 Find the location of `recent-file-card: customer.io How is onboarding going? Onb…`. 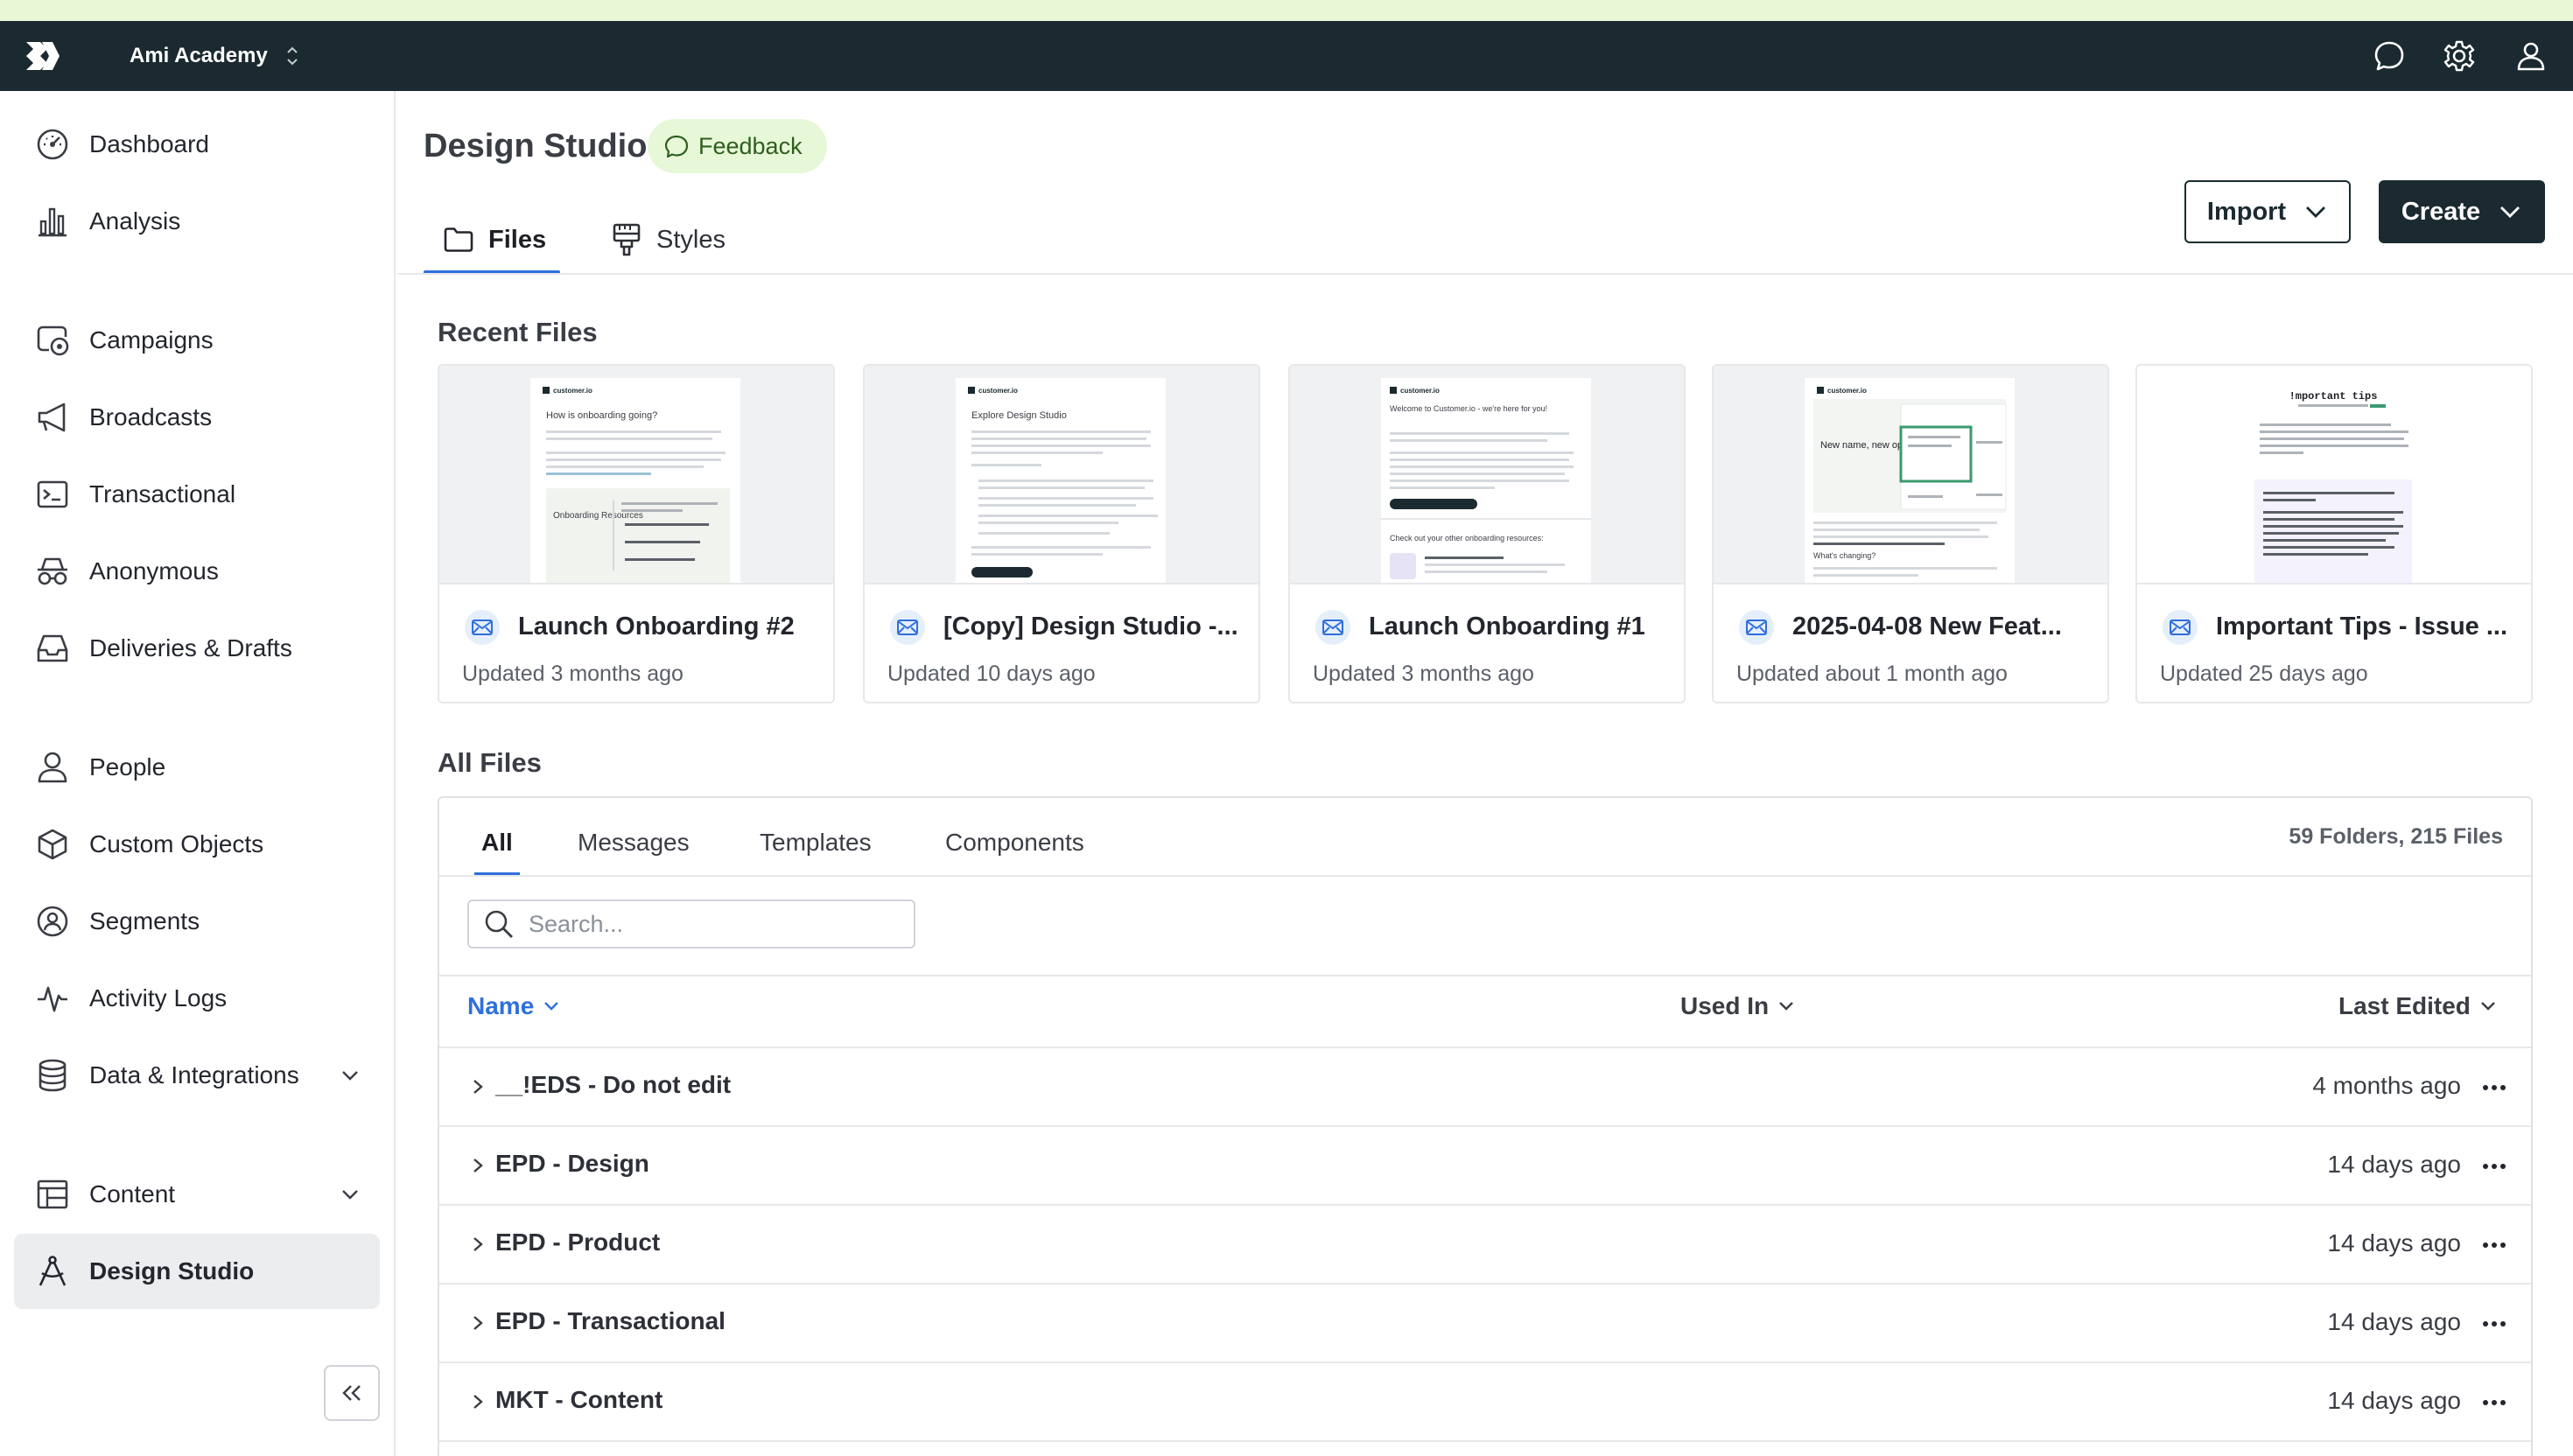

recent-file-card: customer.io How is onboarding going? Onb… is located at coordinates (636, 534).